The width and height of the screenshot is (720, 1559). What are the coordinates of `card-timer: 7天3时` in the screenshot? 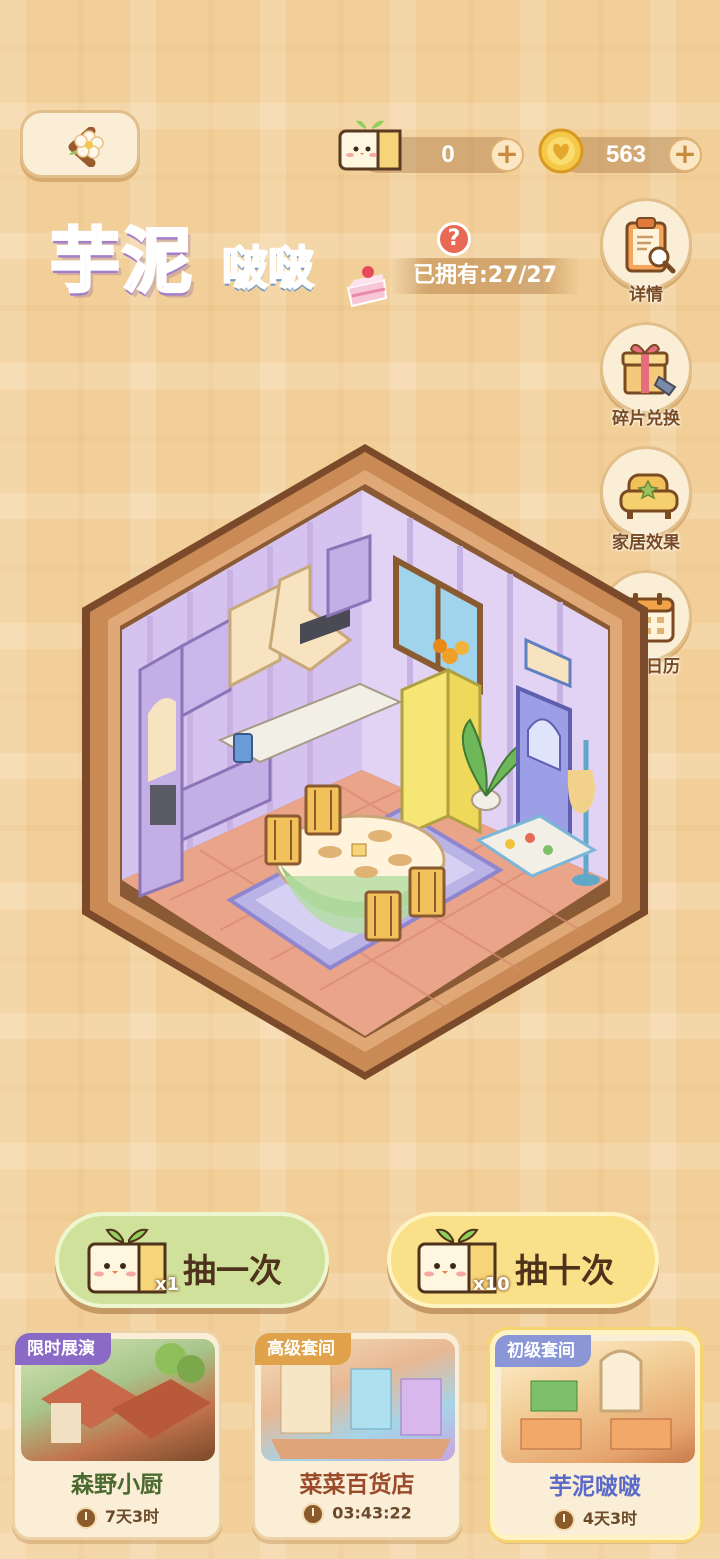 It's located at (117, 1516).